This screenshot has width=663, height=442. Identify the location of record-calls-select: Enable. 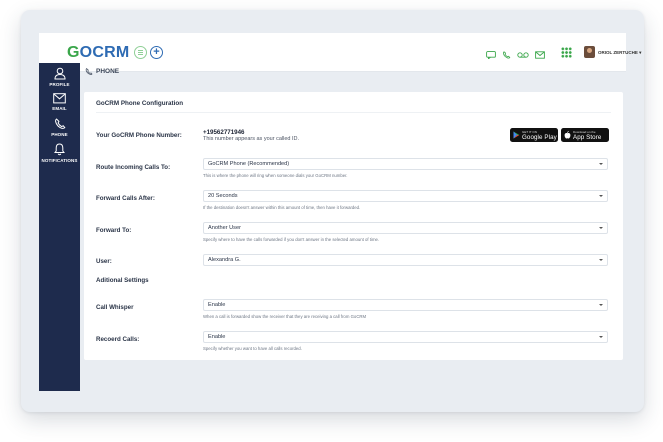
(405, 337).